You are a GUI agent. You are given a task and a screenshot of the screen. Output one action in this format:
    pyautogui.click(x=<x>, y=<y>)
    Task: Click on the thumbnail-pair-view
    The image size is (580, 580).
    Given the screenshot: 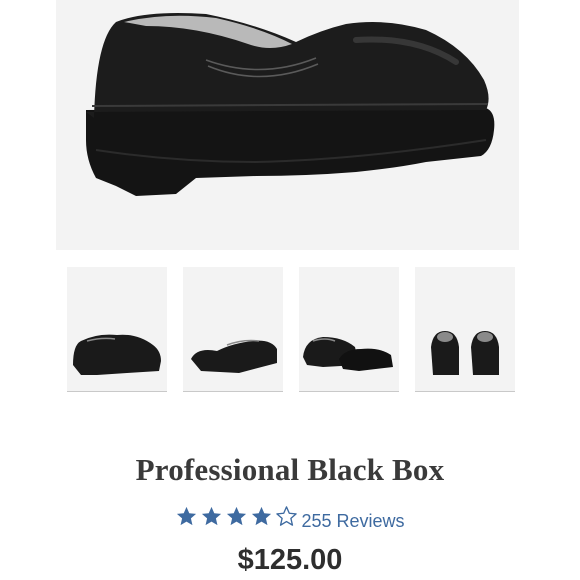 What is the action you would take?
    pyautogui.click(x=349, y=329)
    